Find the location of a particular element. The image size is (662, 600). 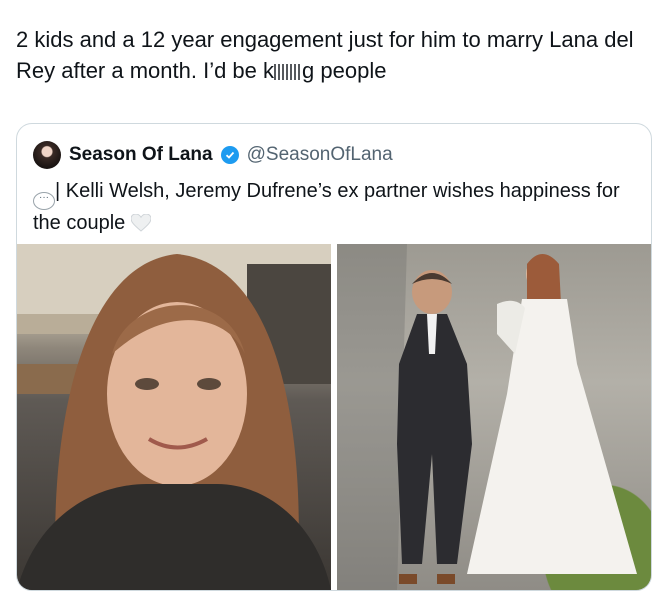

display-name: Season Of Lana is located at coordinates (141, 155).